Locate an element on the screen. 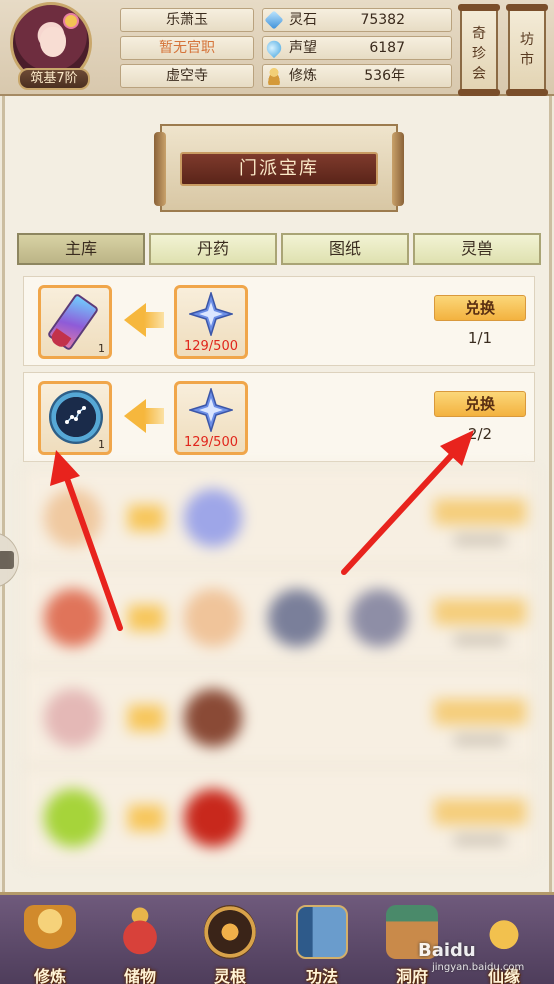  tab-spirit-beasts: 灵兽 is located at coordinates (477, 249).